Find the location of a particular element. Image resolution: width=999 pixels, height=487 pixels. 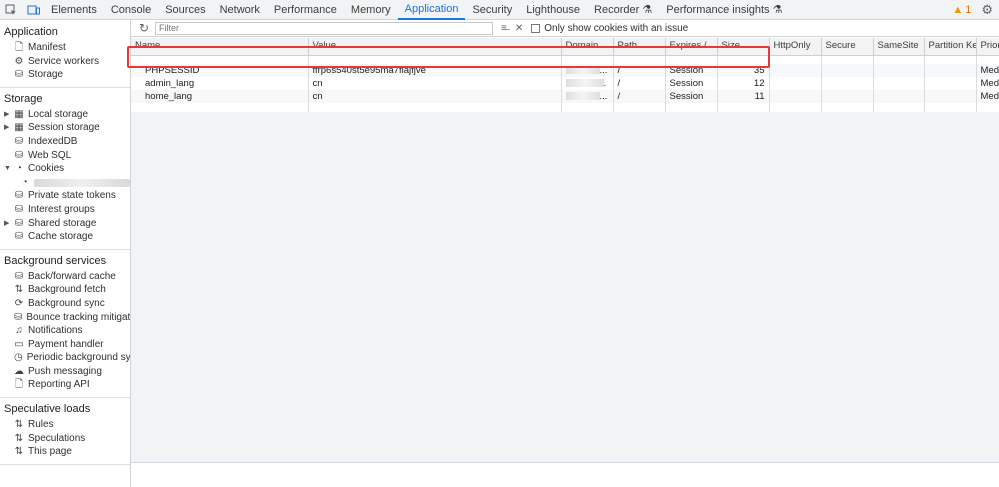

sidebar-item-push-messaging: ☁ Push messaging is located at coordinates (65, 372).